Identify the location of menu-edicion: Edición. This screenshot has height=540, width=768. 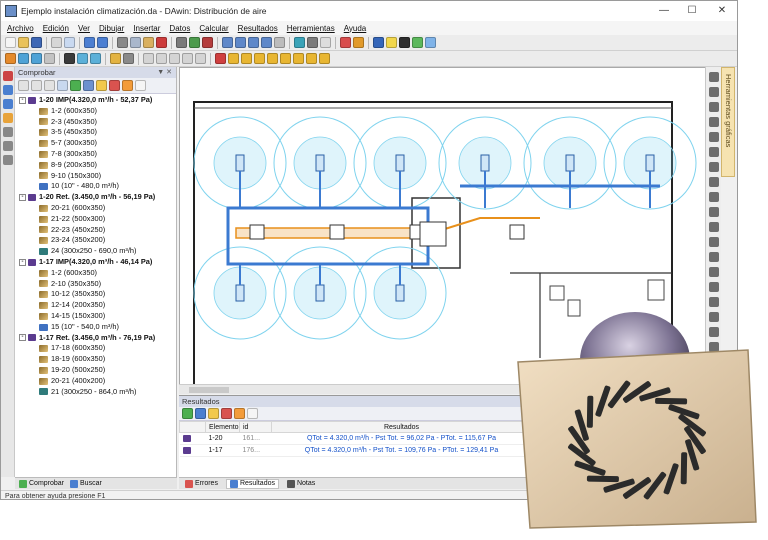
(56, 28).